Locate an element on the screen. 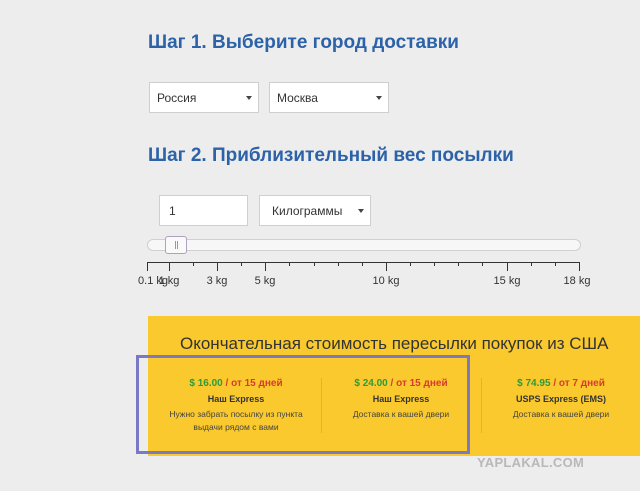  highlight-frame is located at coordinates (303, 404).